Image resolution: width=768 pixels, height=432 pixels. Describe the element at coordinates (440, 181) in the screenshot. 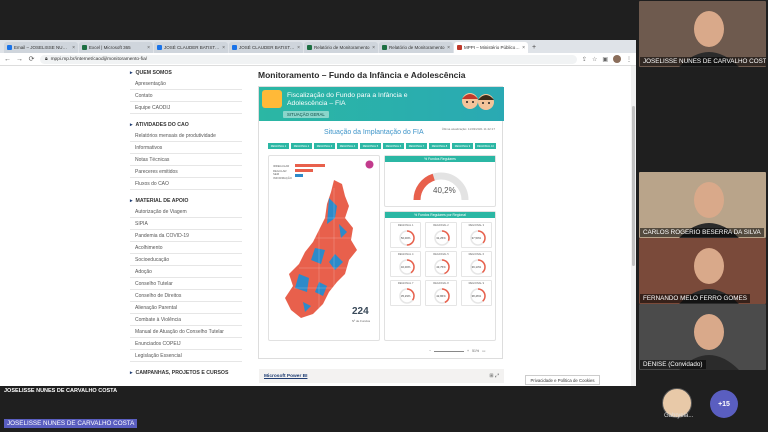

I see `gauge-panel: % Fundos Regulares 40,2%` at that location.